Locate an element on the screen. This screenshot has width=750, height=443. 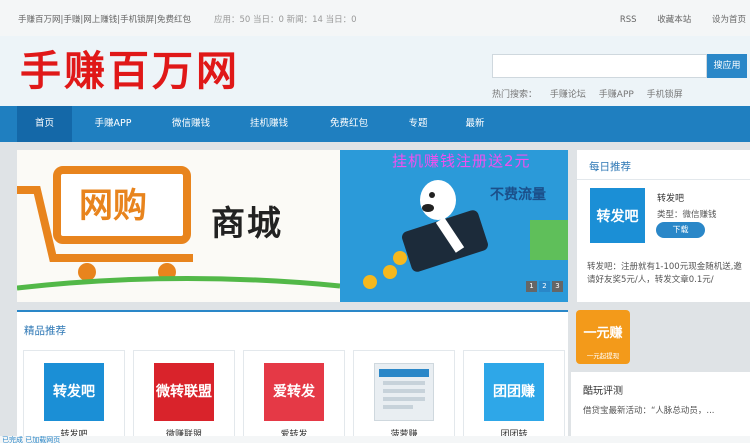
slide-dot-2: 2 is located at coordinates (544, 286).